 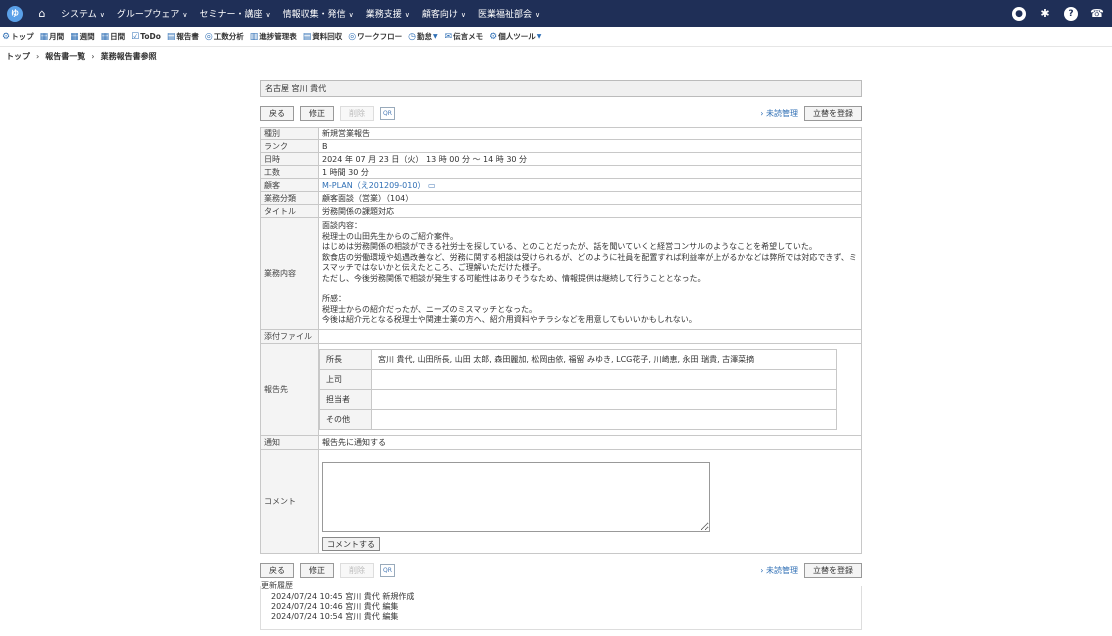 What do you see at coordinates (183, 36) in the screenshot?
I see `tool-report: ▤ 報告書` at bounding box center [183, 36].